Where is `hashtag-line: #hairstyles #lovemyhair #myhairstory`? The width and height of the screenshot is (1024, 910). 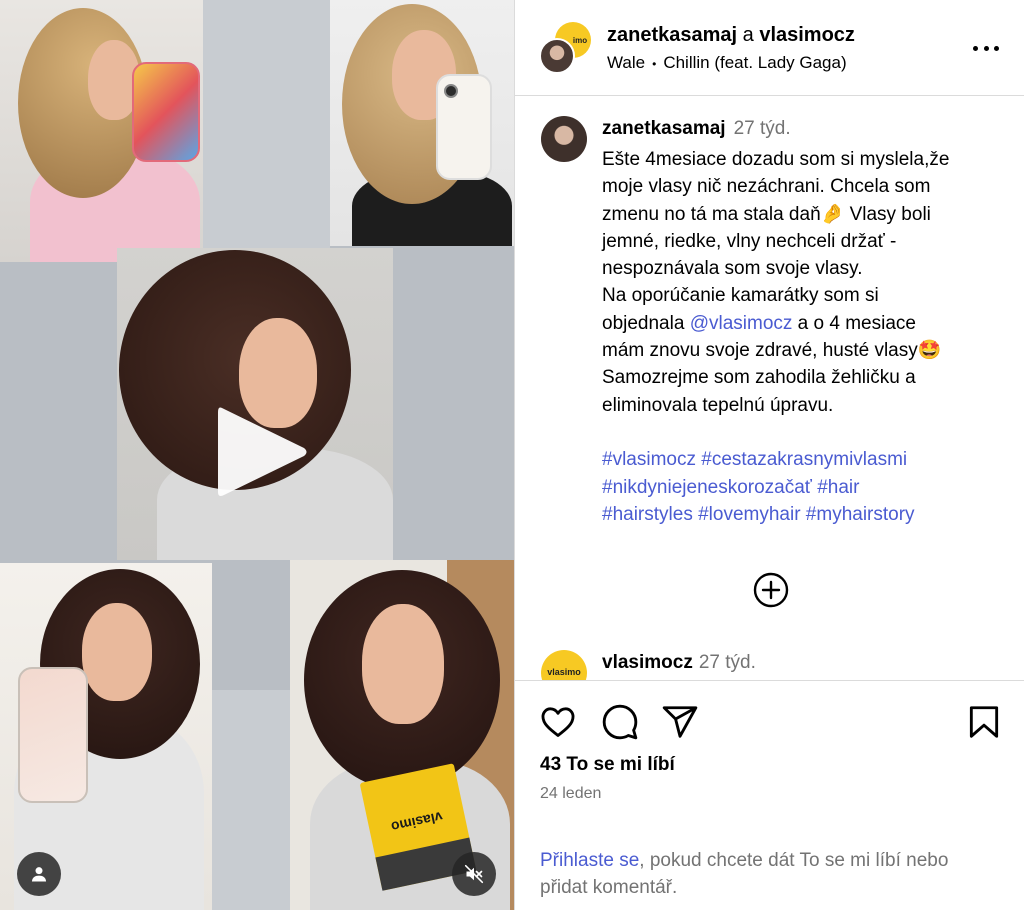 hashtag-line: #hairstyles #lovemyhair #myhairstory is located at coordinates (808, 514).